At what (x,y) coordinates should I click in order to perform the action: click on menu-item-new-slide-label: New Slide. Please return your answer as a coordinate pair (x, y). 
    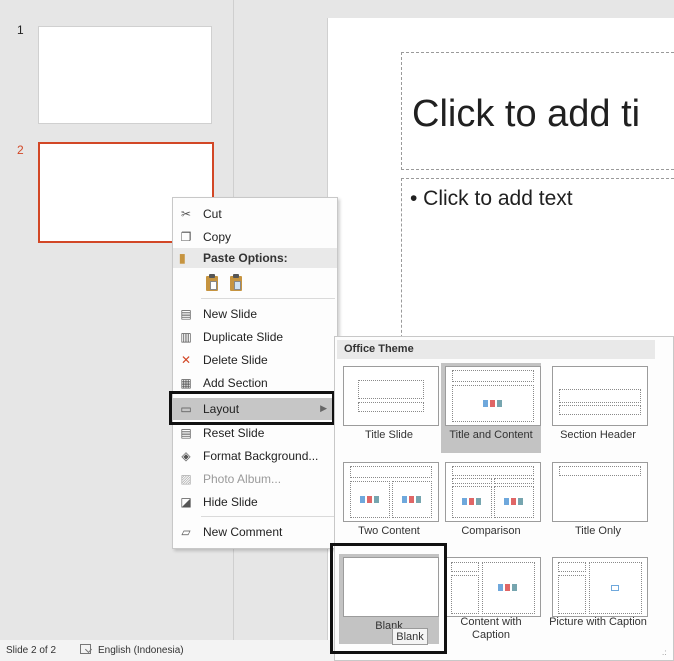
    Looking at the image, I should click on (230, 314).